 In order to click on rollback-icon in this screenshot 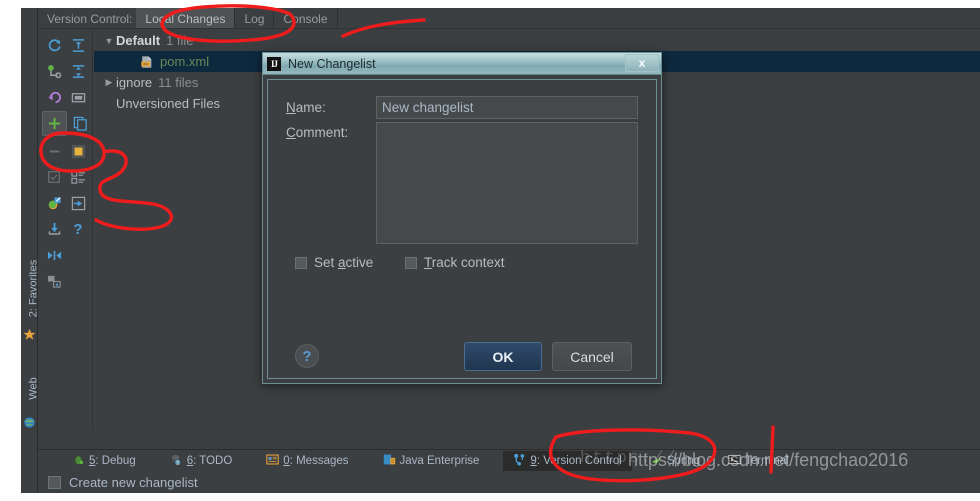, I will do `click(54, 97)`.